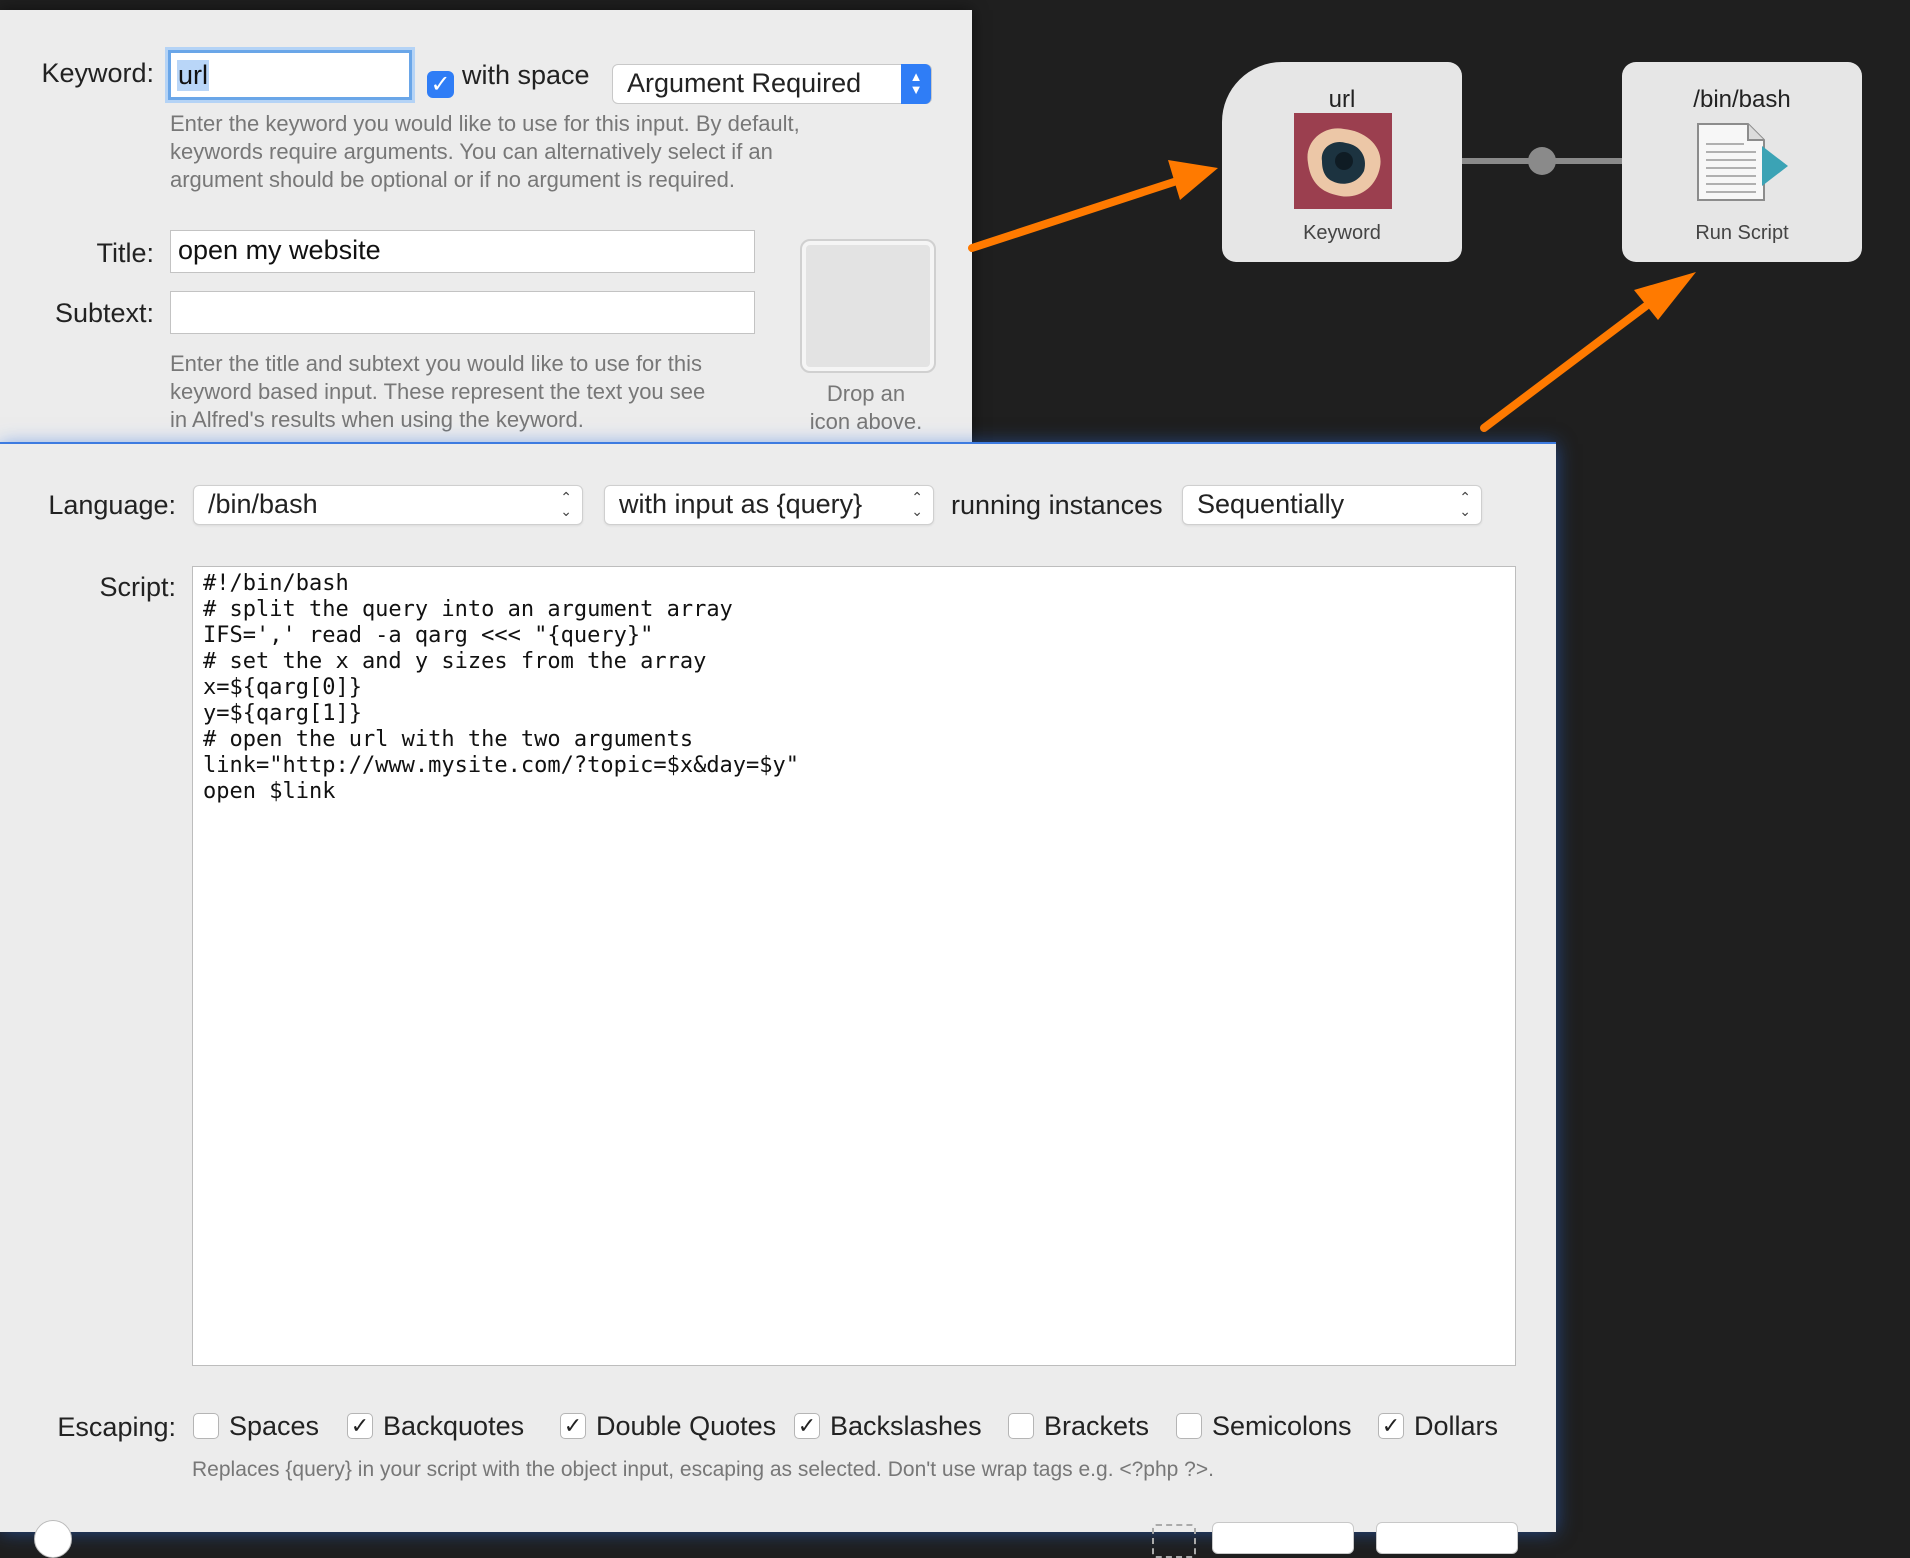  Describe the element at coordinates (686, 1425) in the screenshot. I see `escape-option-label: Double Quotes` at that location.